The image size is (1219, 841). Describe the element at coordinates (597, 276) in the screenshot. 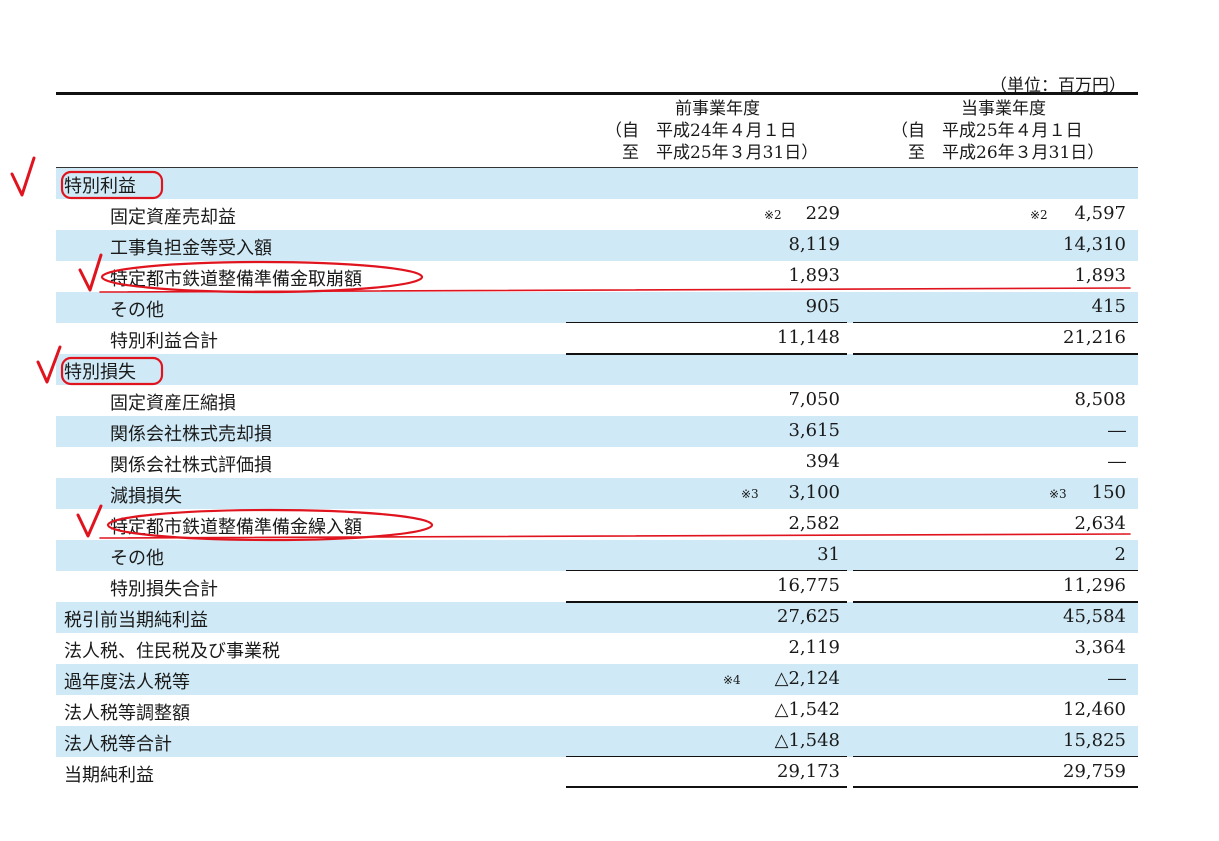

I see `table-row: 特定都市鉄道整備準備金取崩額 1,893 1,893` at that location.